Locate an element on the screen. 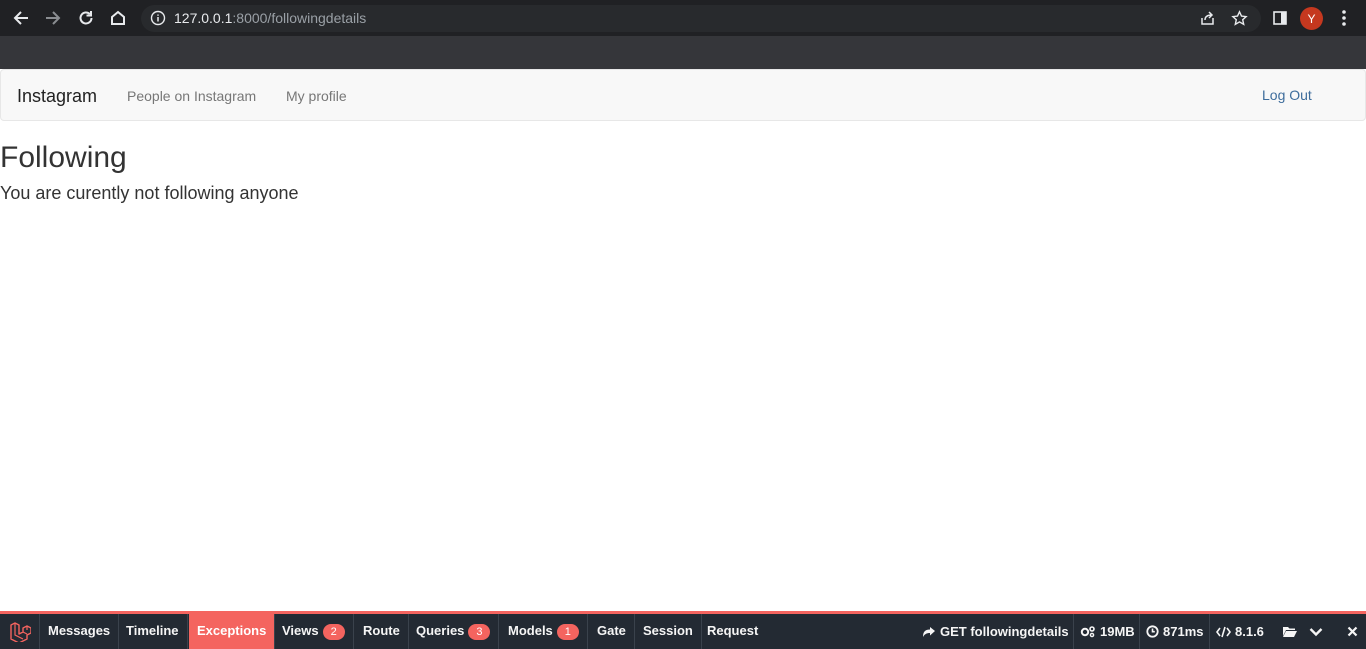 The image size is (1366, 649). back-button is located at coordinates (21, 18).